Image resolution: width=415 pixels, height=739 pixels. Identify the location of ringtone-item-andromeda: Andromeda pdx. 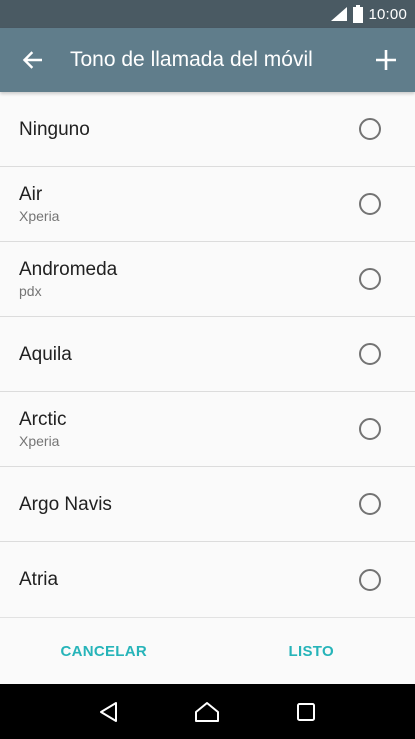
(207, 279).